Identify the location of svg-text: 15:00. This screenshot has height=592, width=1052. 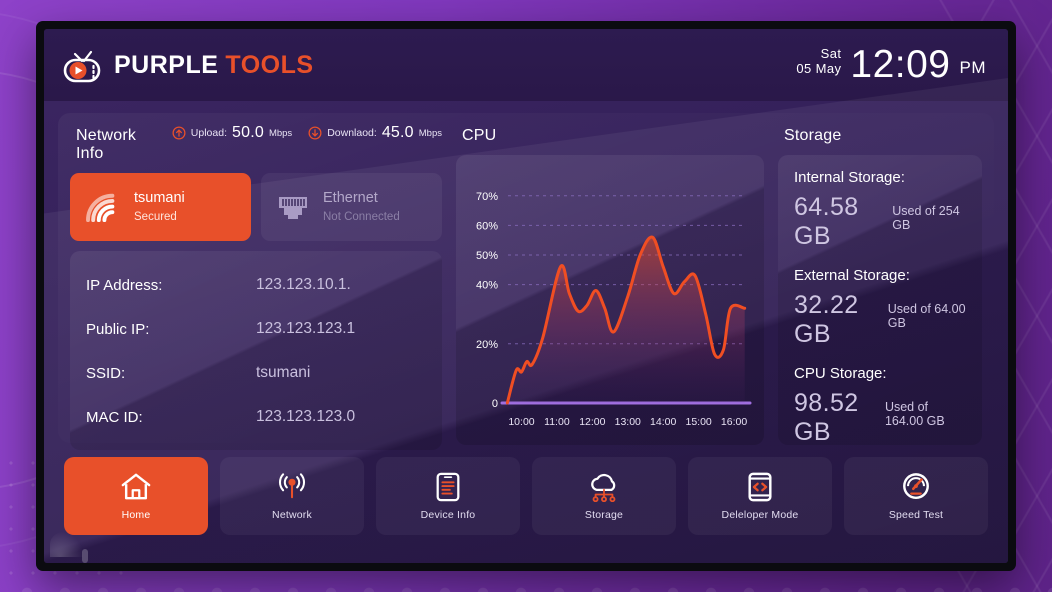
(698, 422).